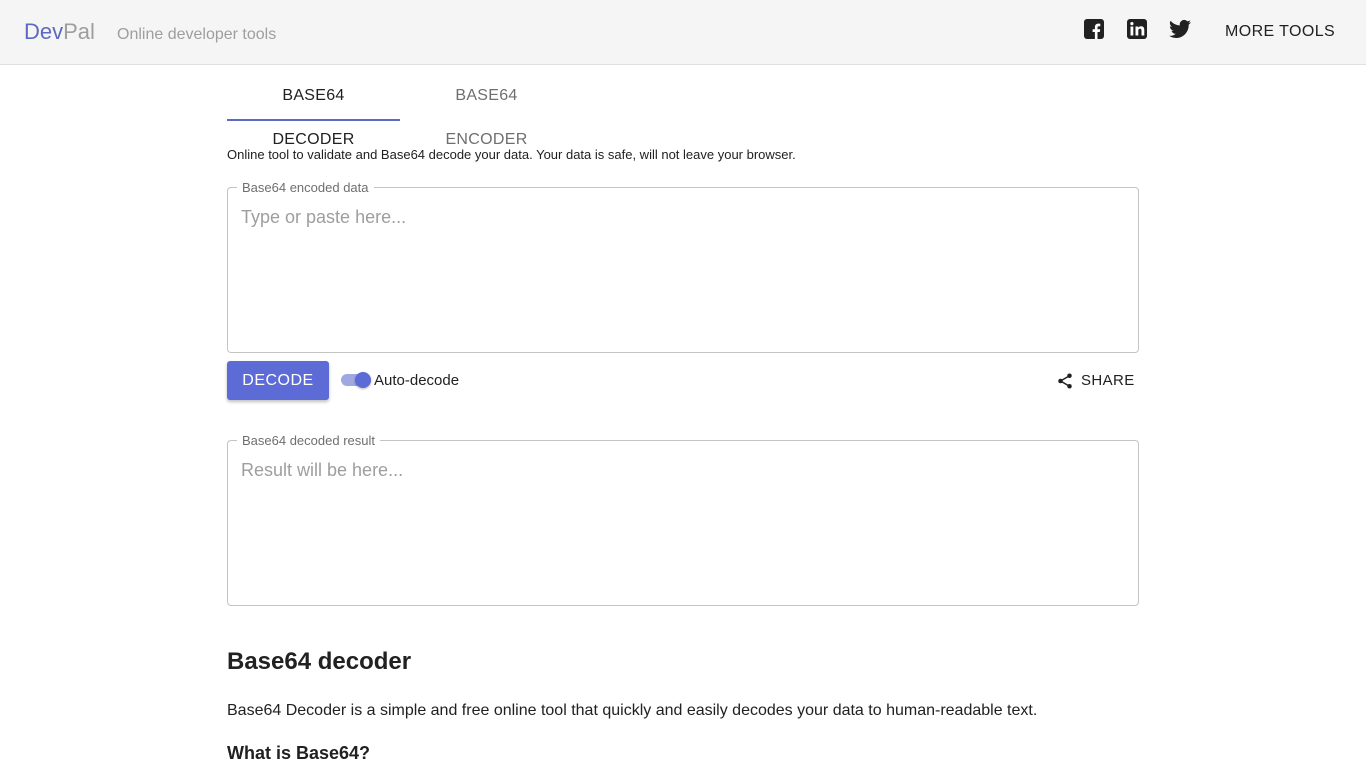 The width and height of the screenshot is (1366, 768). I want to click on section-heading: Base64 decoder, so click(319, 661).